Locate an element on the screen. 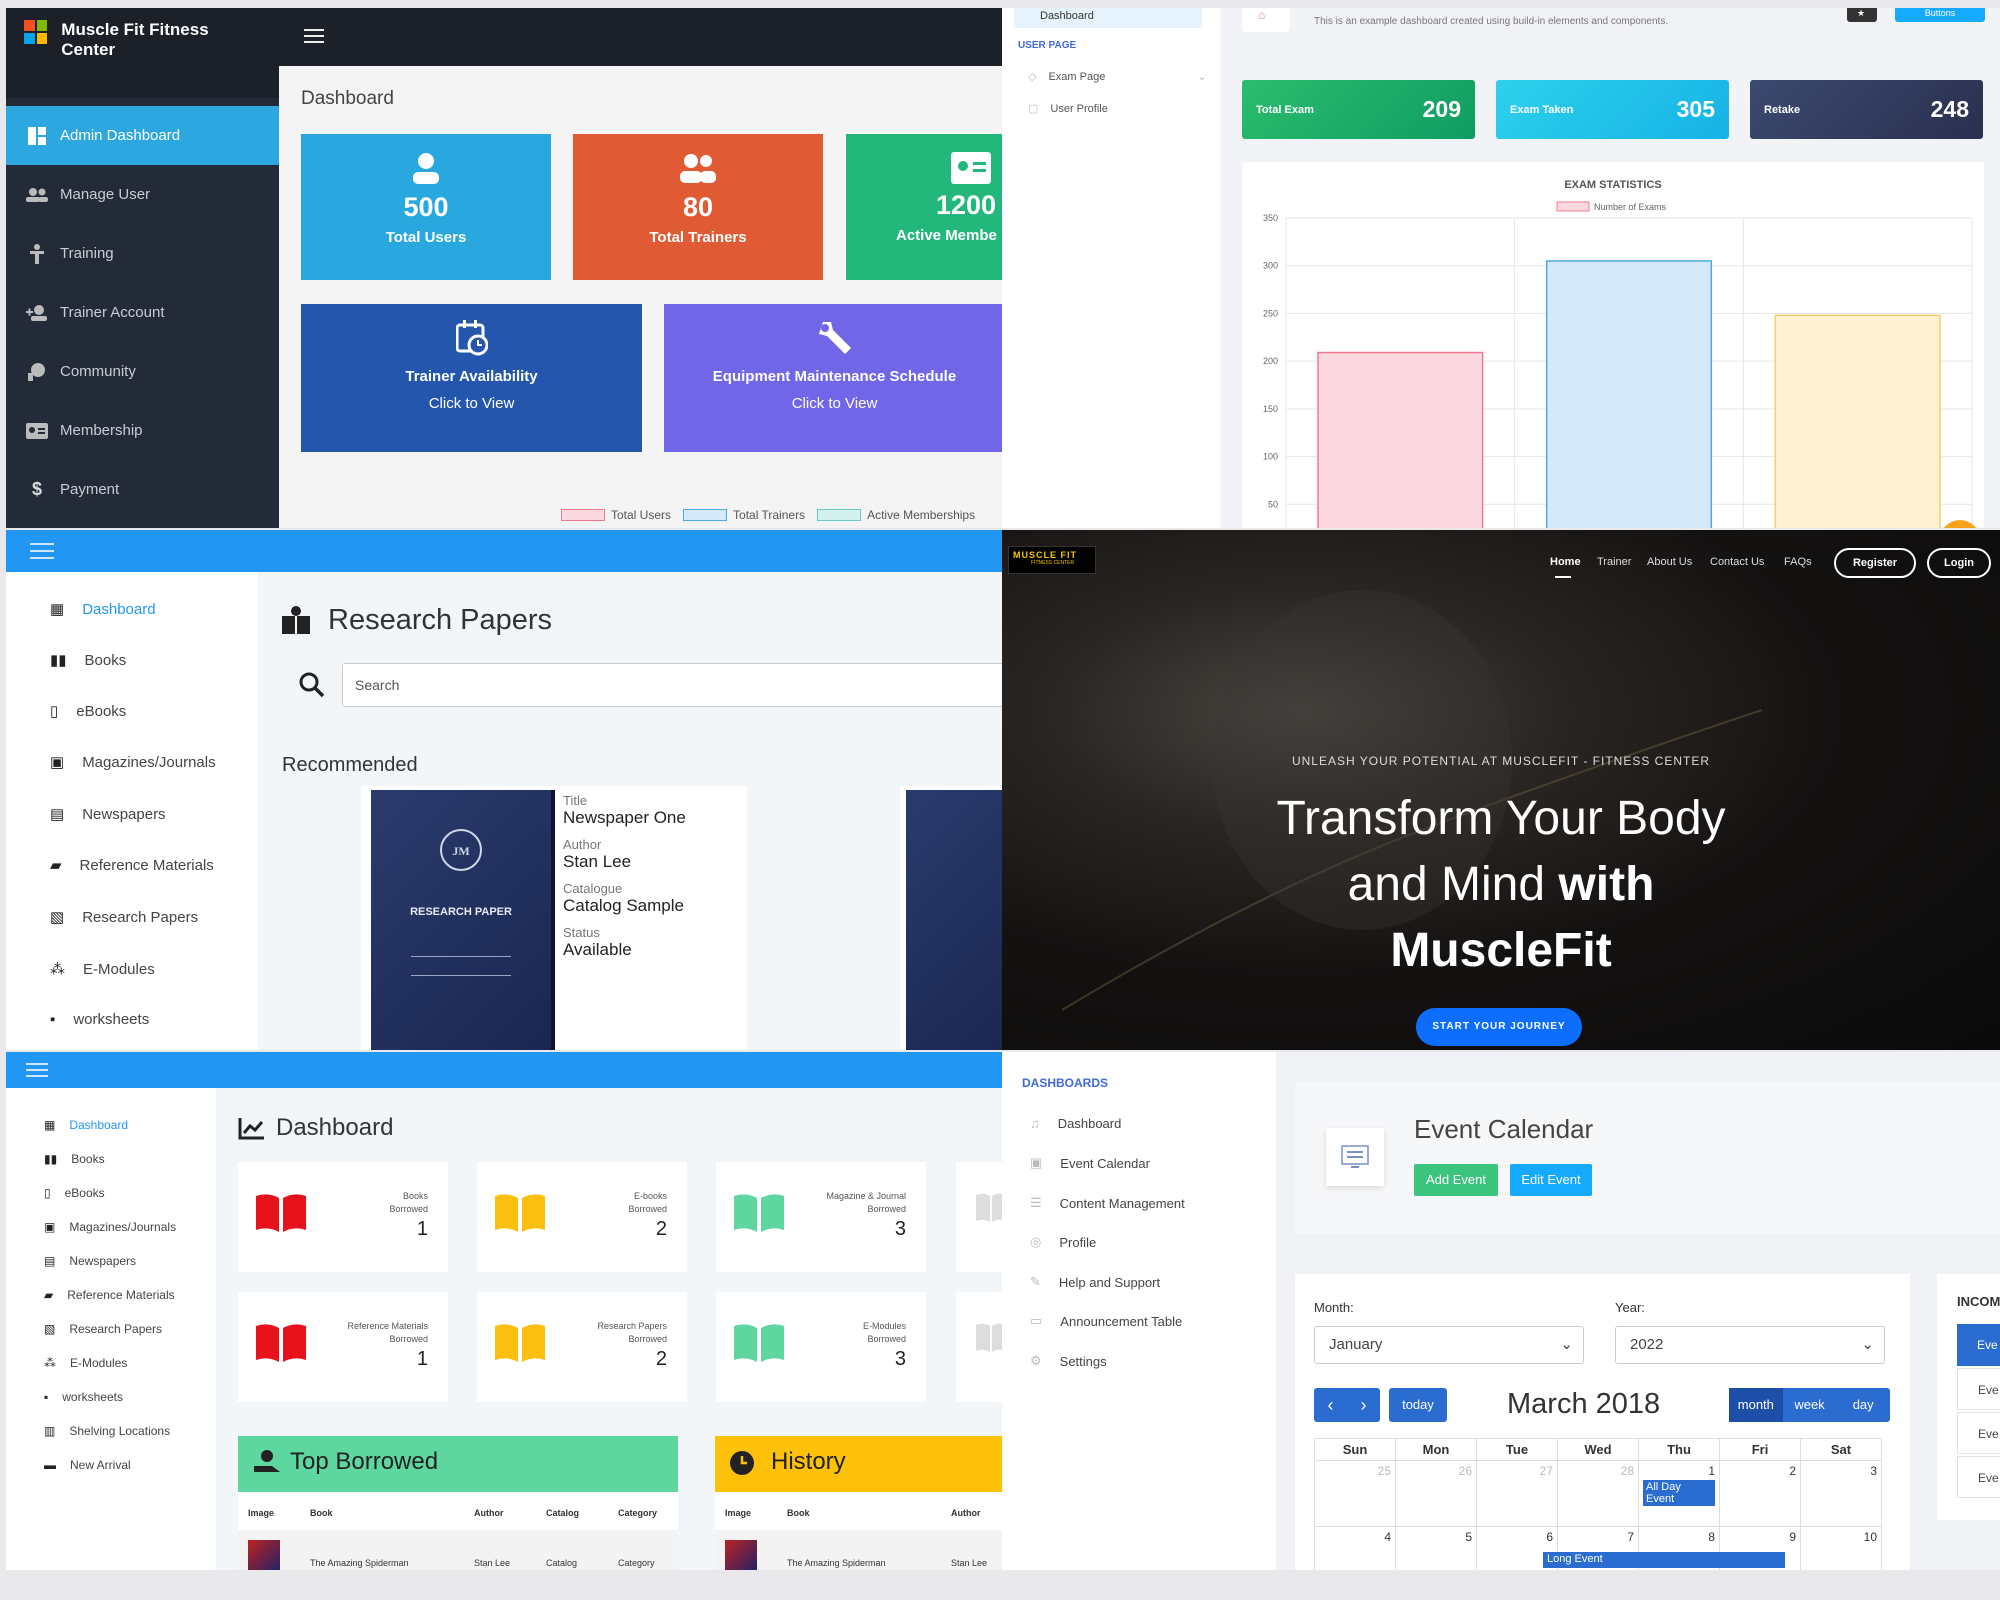 Image resolution: width=2000 pixels, height=1600 pixels. year-select: 2022 ⌄ is located at coordinates (1750, 1345).